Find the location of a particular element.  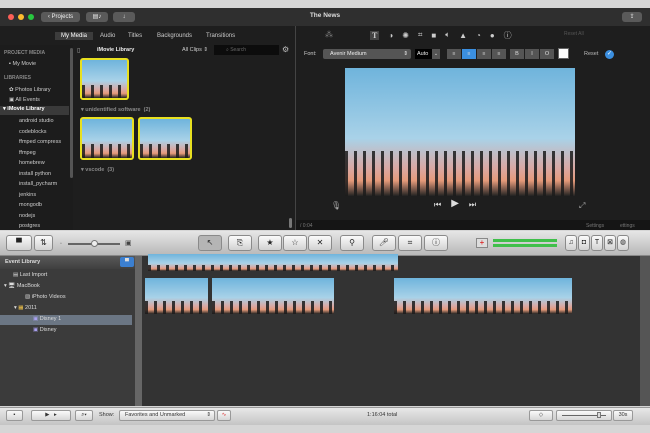

sidebar-item-imovie-library: ▾ iMovie Library is located at coordinates (34, 110).